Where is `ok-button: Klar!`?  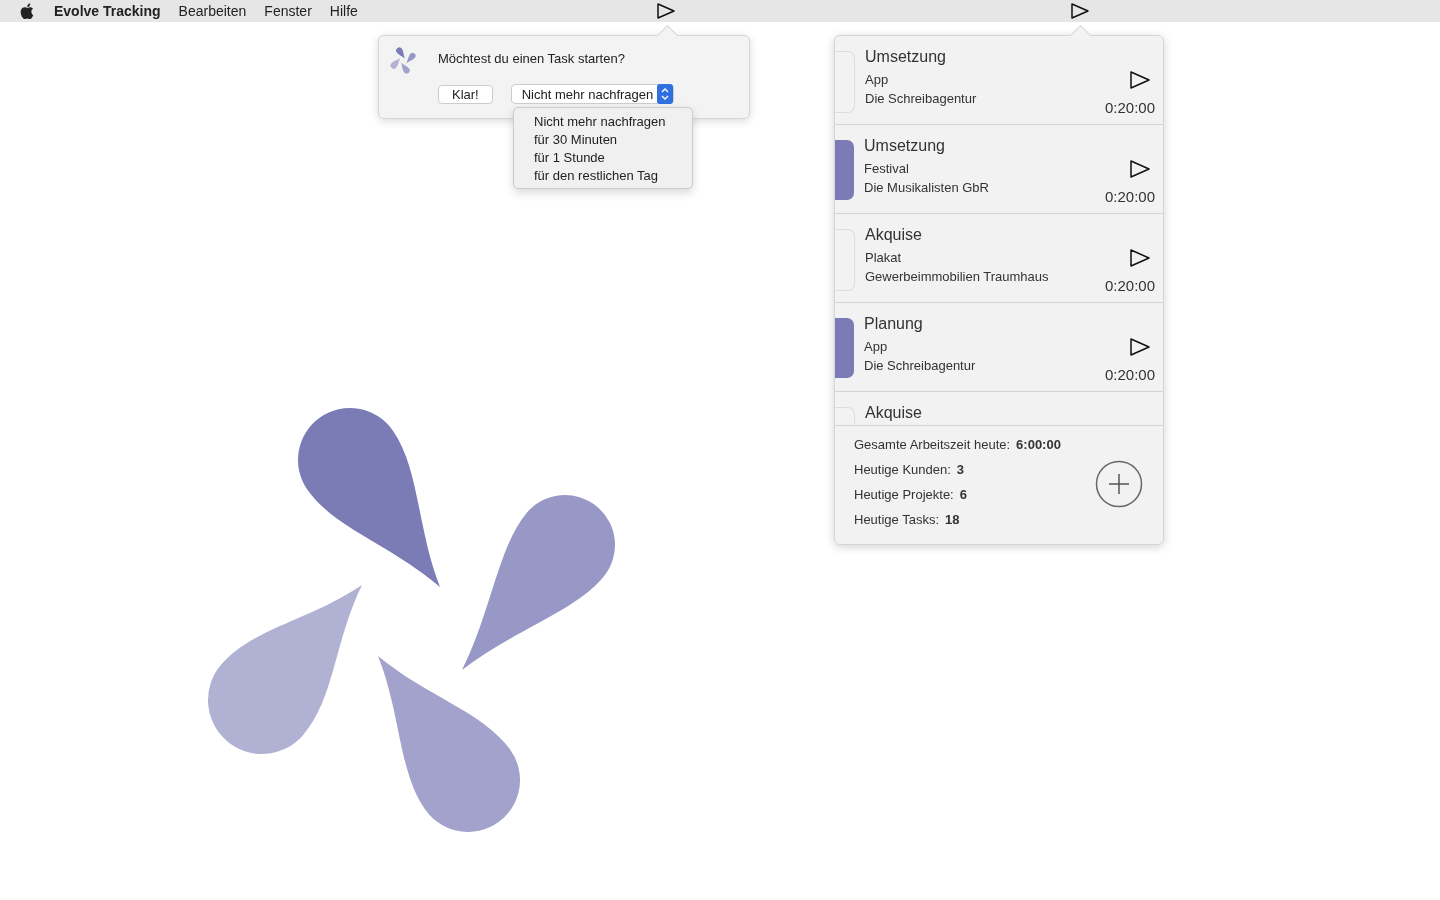
ok-button: Klar! is located at coordinates (465, 94).